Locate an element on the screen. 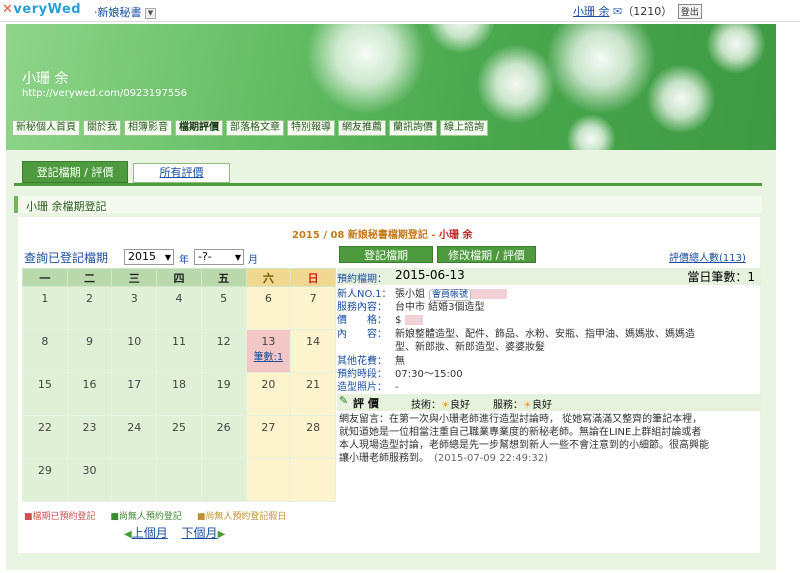  tab-underline is located at coordinates (388, 184).